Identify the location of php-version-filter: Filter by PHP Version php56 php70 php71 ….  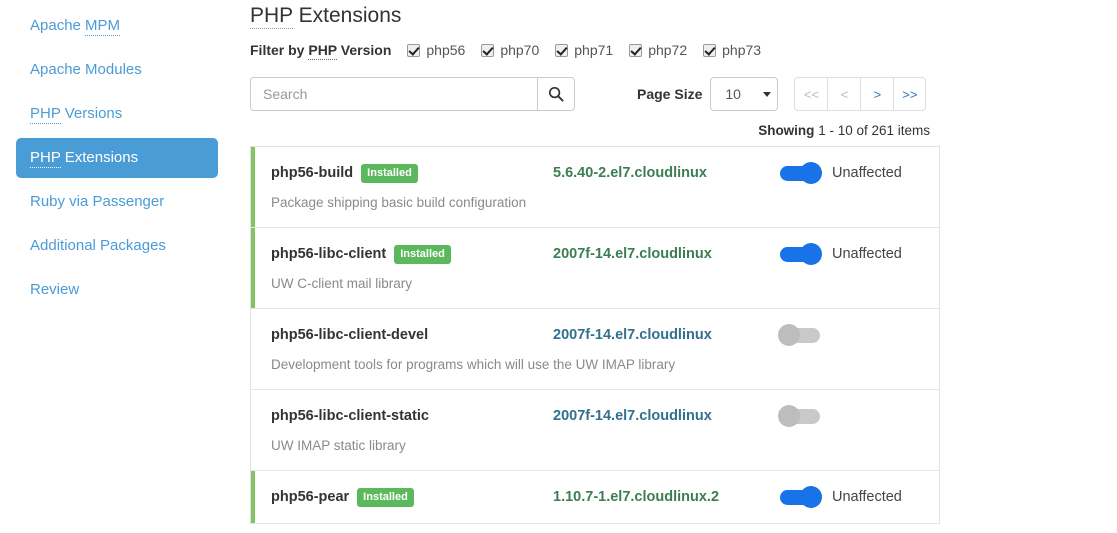
(683, 50).